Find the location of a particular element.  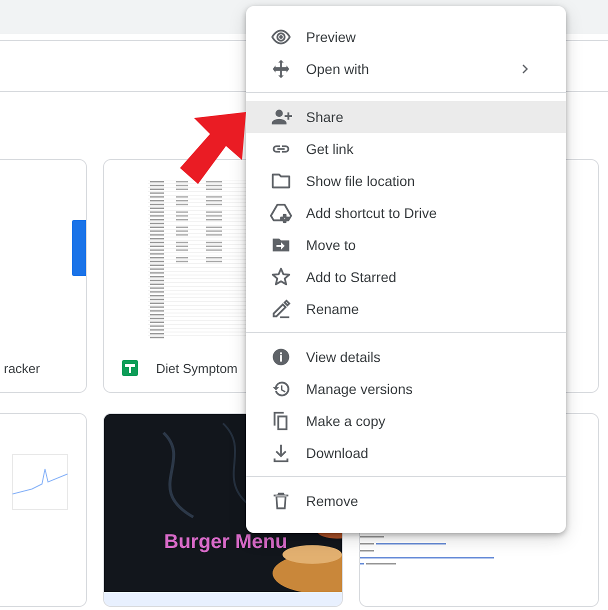

file-name: Diet Symptom is located at coordinates (197, 368).